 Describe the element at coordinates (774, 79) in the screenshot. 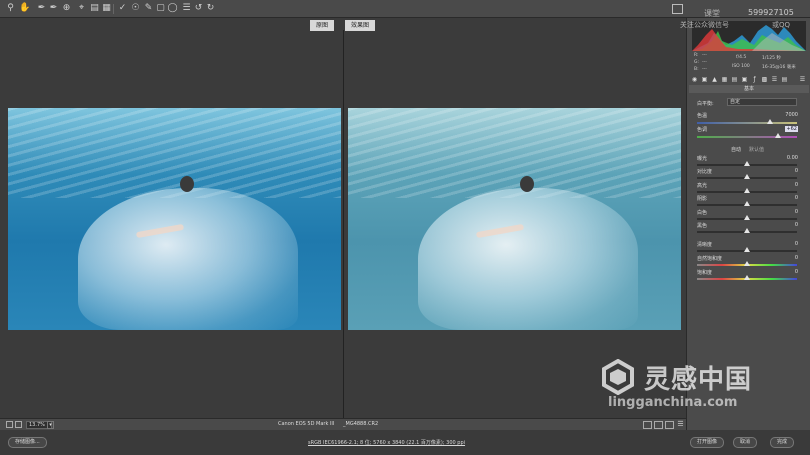

I see `tab-presets-icon: ☰` at that location.